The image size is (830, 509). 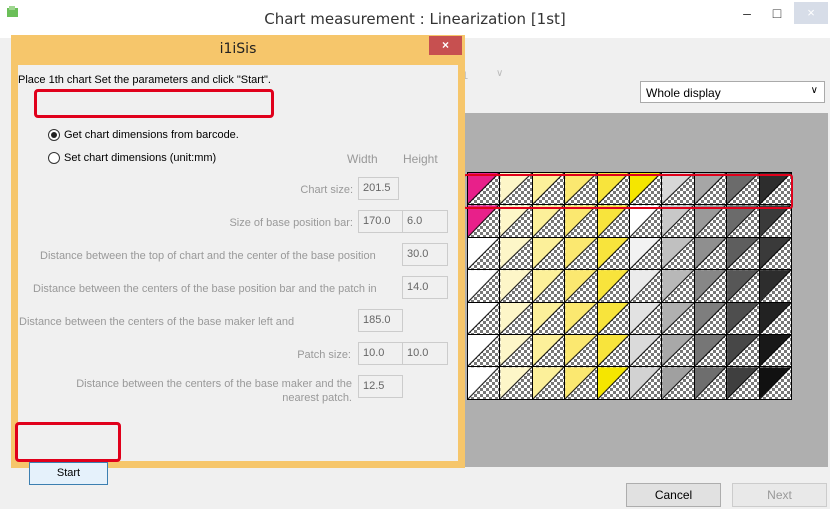 I want to click on patch-width-field: 10.0, so click(x=380, y=353).